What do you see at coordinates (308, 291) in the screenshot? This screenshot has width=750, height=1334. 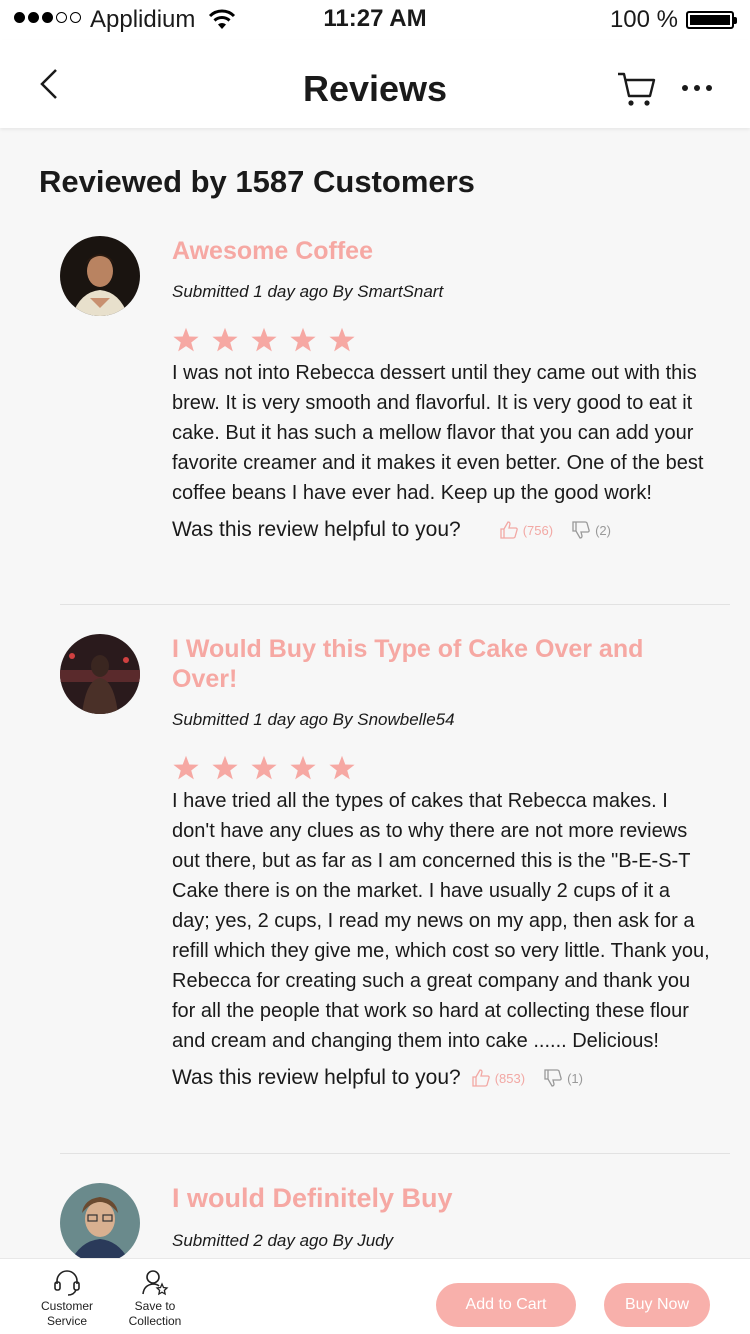 I see `review-meta: Submitted 1 day ago By SmartSnart` at bounding box center [308, 291].